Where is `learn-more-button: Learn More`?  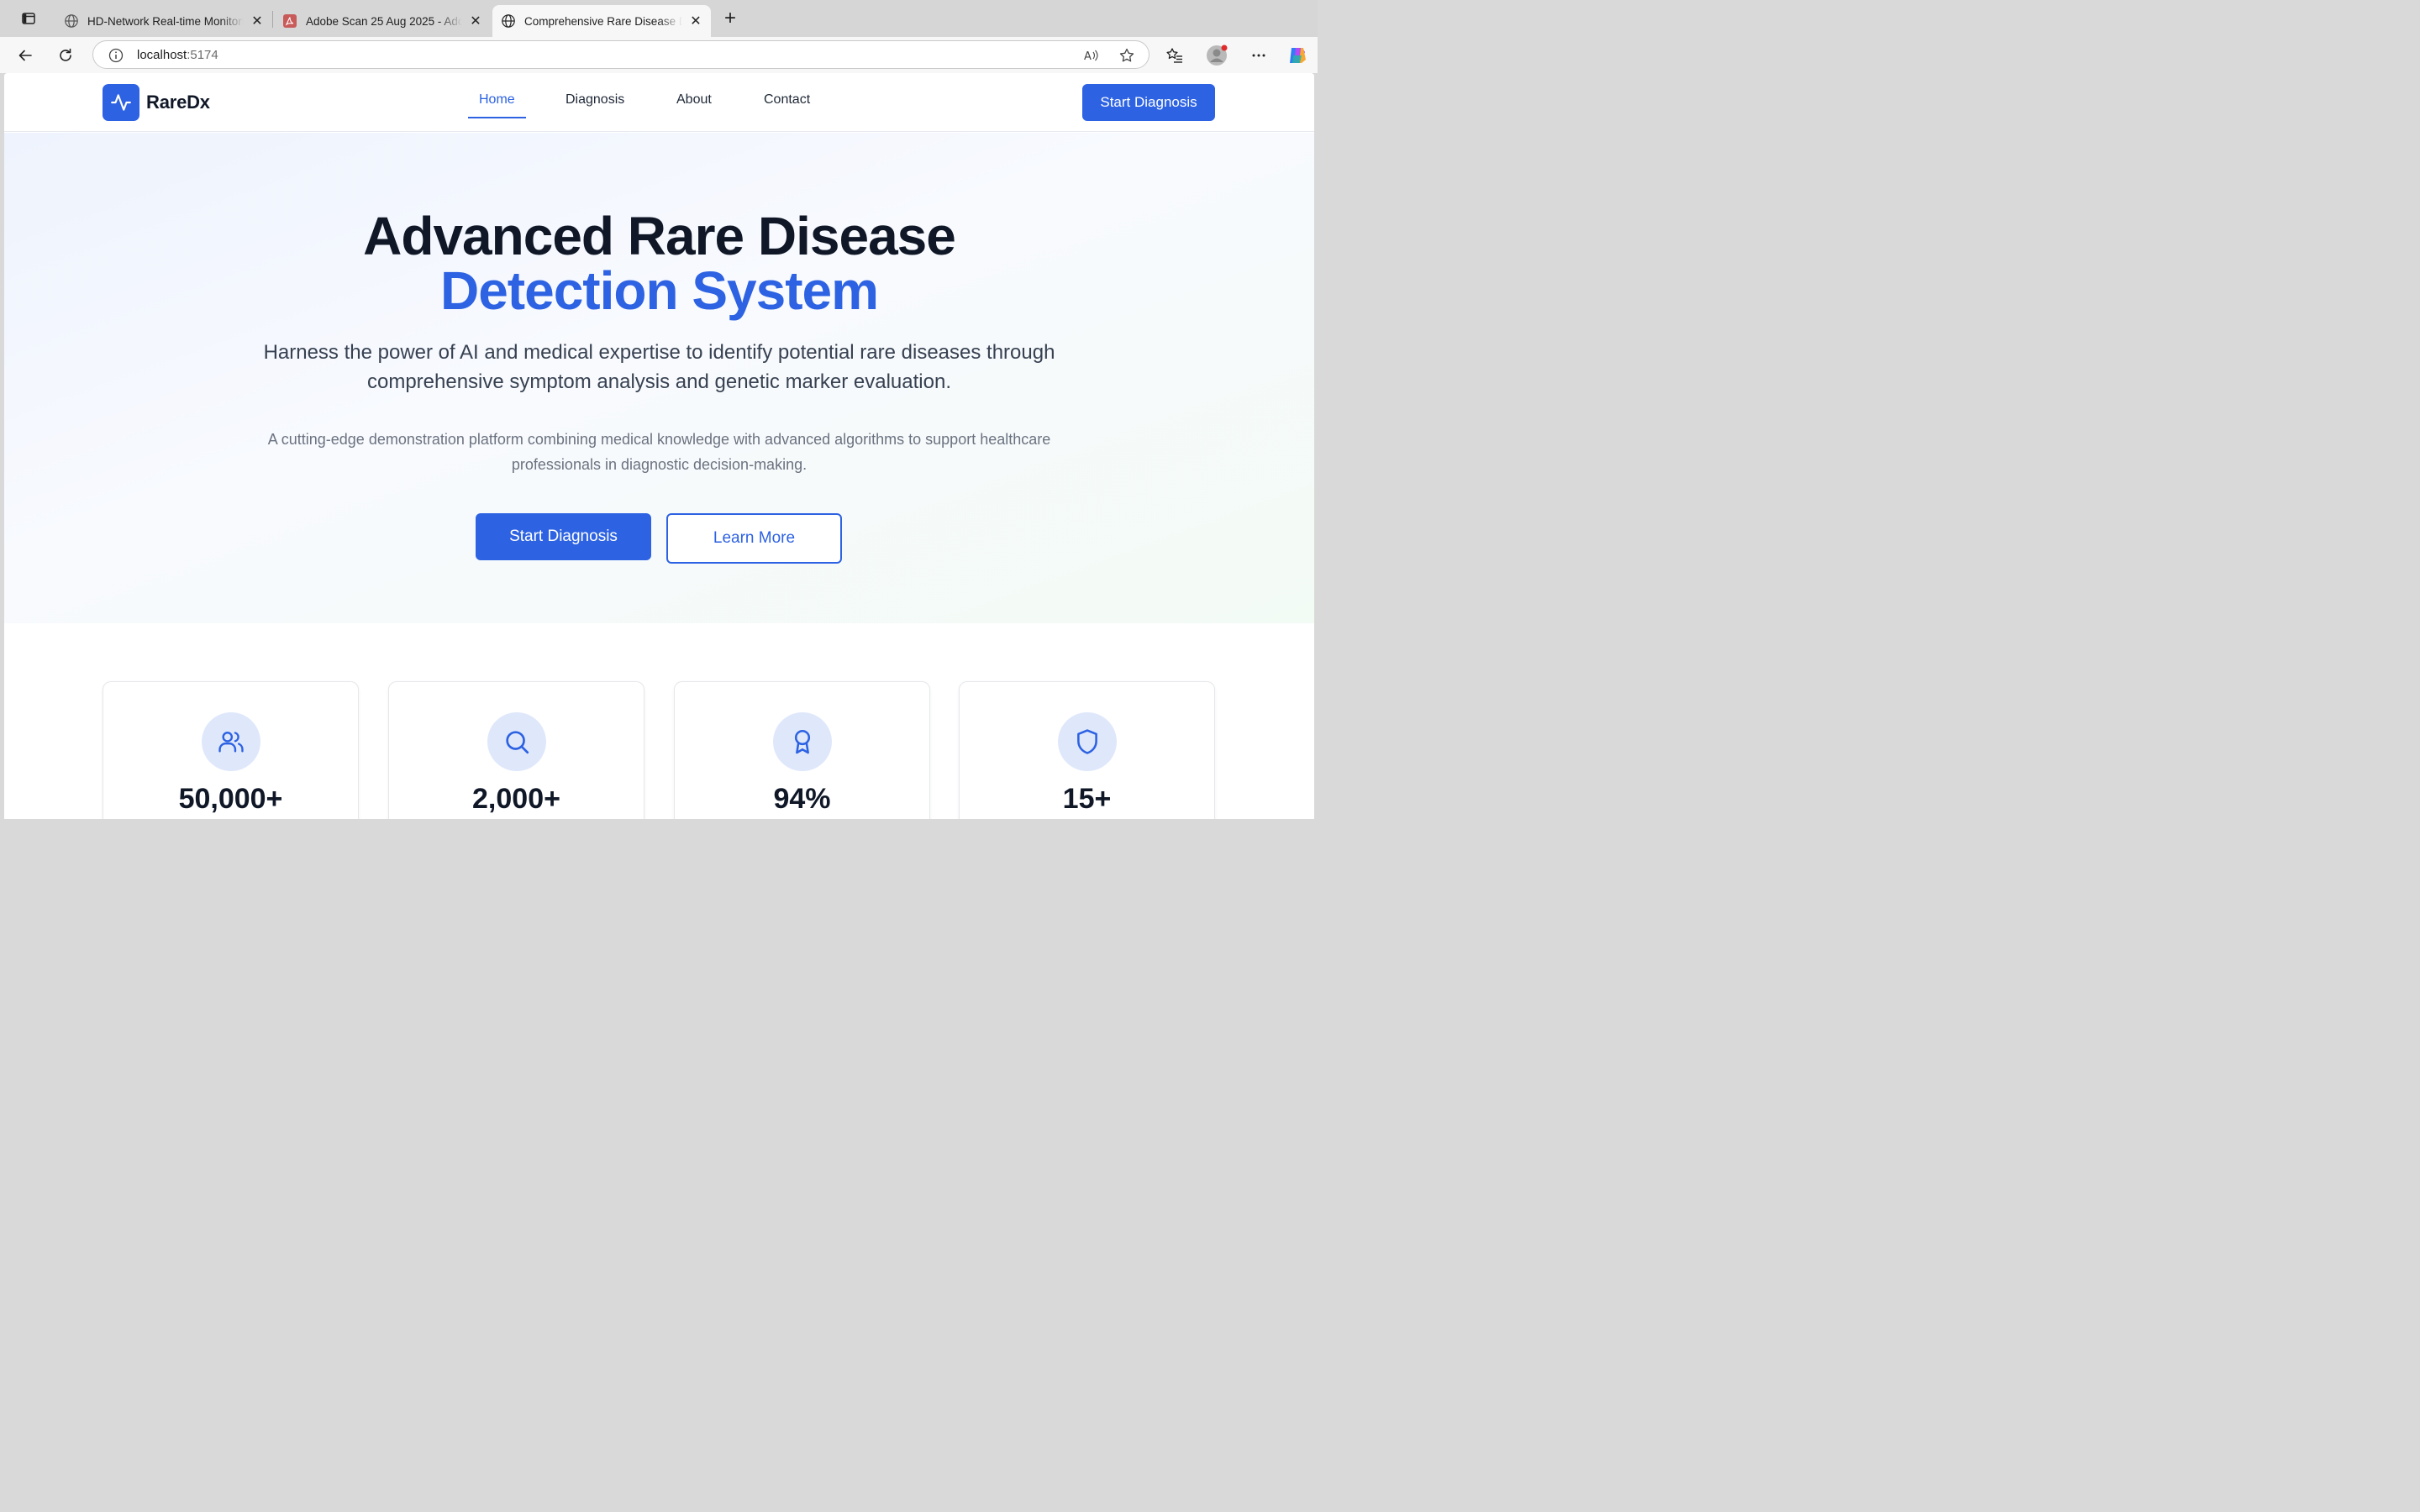
learn-more-button: Learn More is located at coordinates (754, 538).